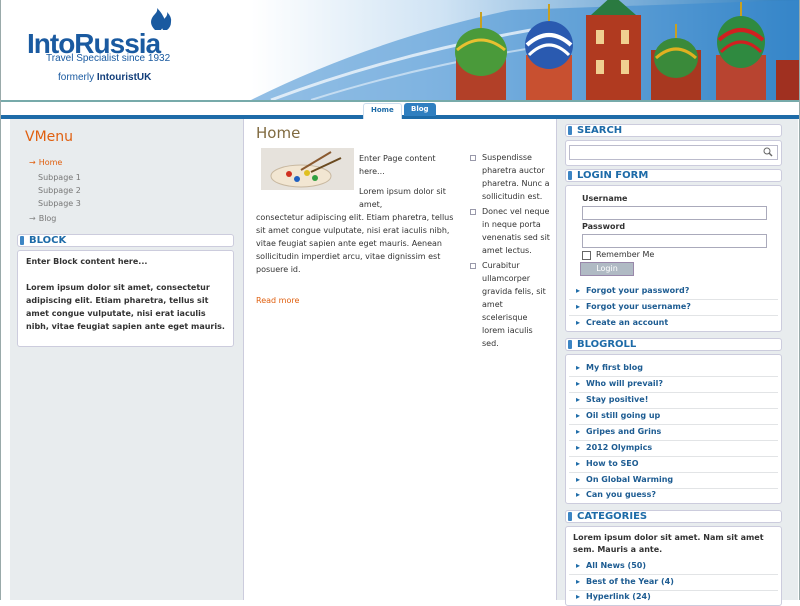 The image size is (800, 606). What do you see at coordinates (49, 137) in the screenshot?
I see `vmenu-title: VMenu` at bounding box center [49, 137].